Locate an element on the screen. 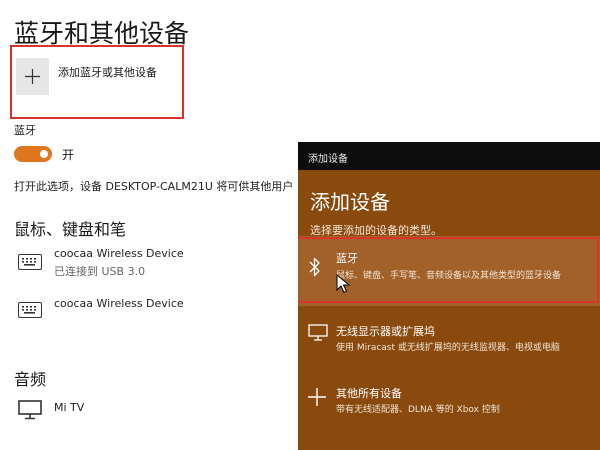 The height and width of the screenshot is (450, 600). audio-heading: 音频 is located at coordinates (30, 379).